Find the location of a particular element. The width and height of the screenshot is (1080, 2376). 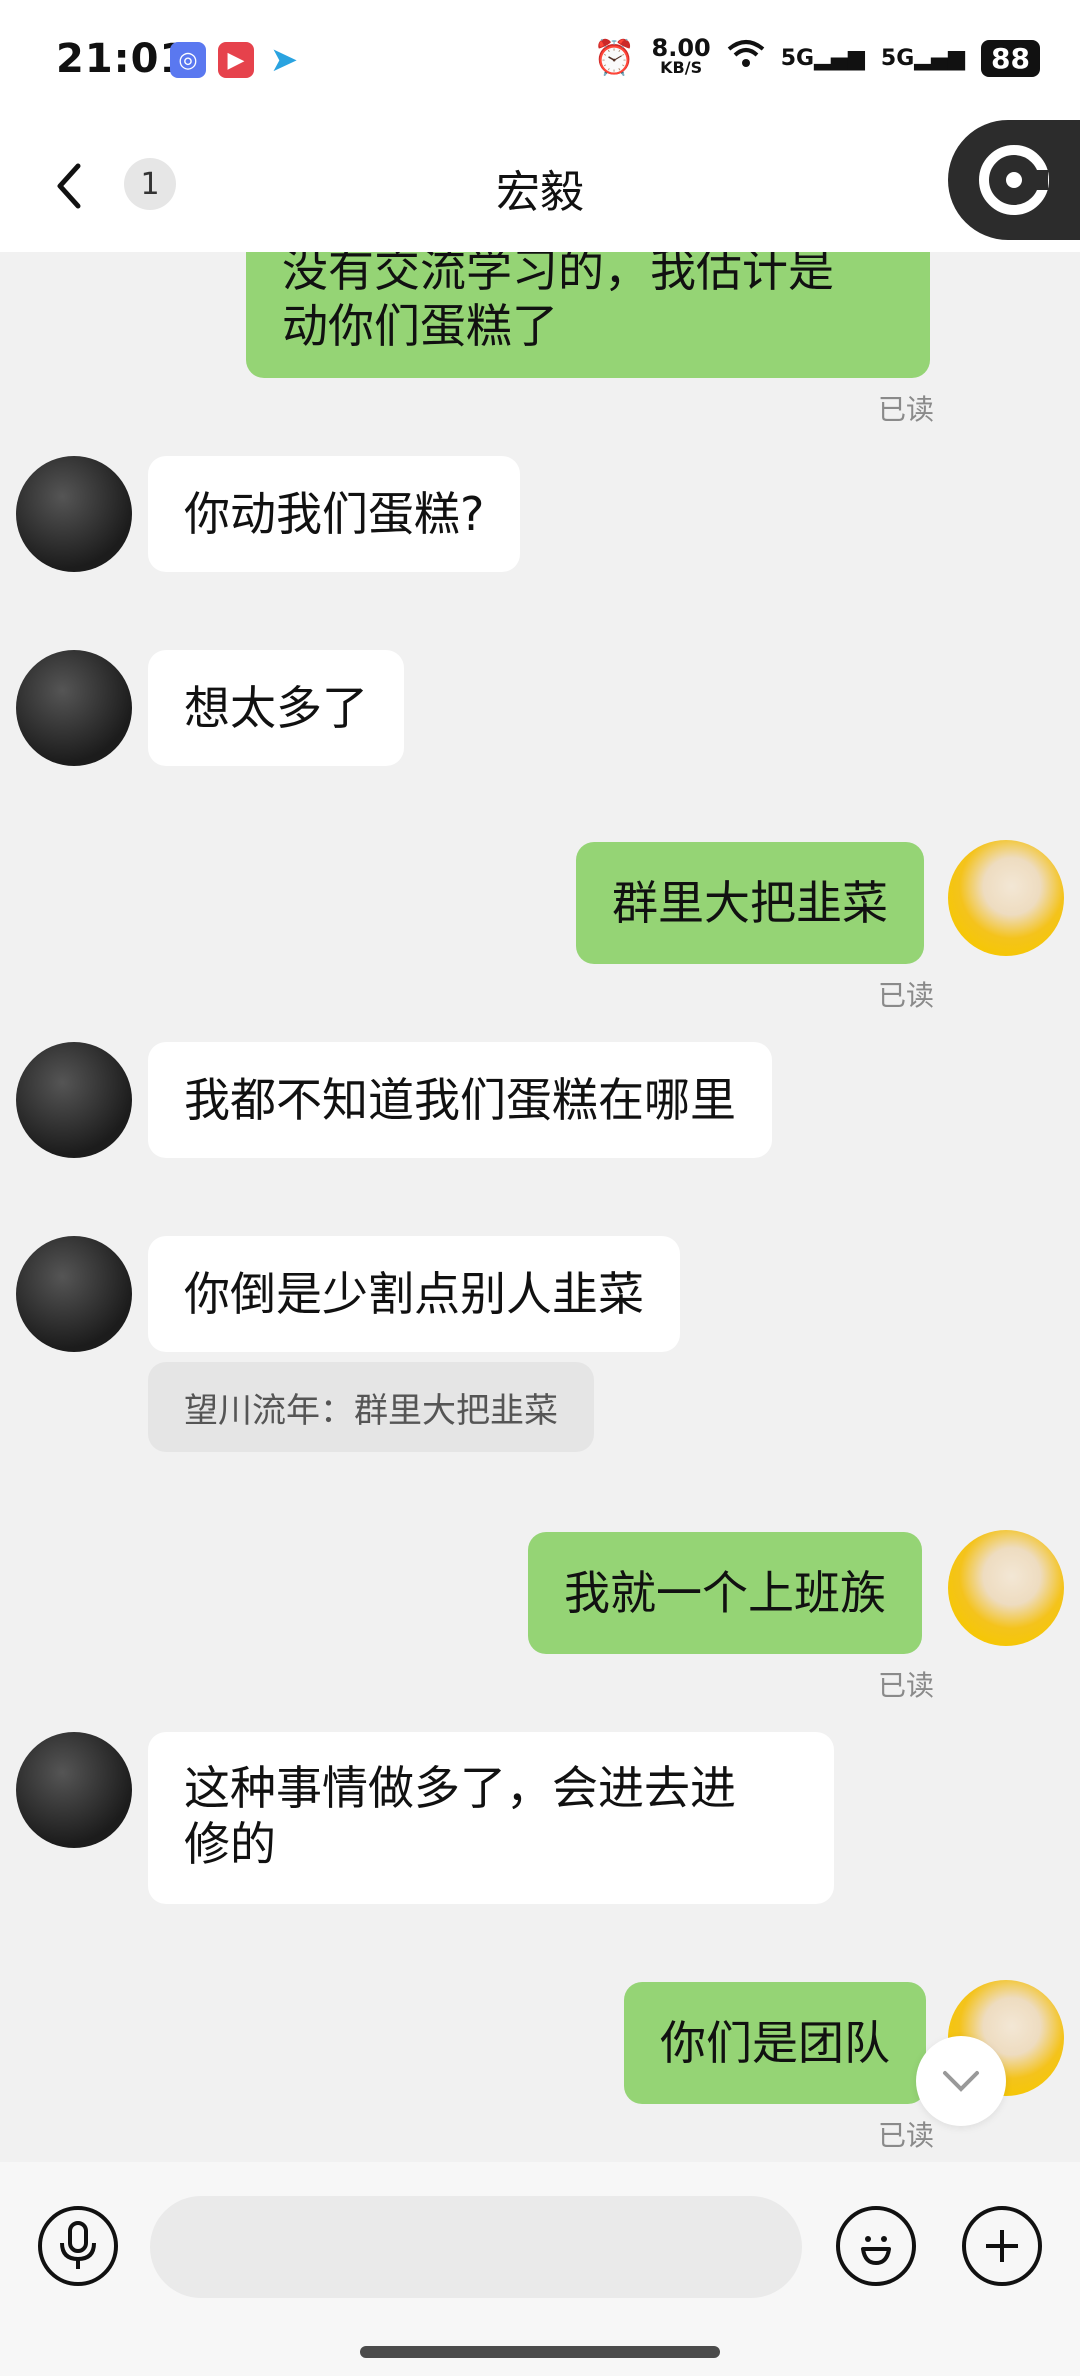

plus-icon is located at coordinates (1002, 2246).